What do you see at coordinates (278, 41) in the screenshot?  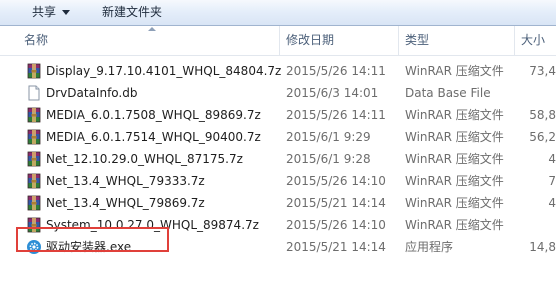 I see `column-header: 名称 修改日期 类型 大小` at bounding box center [278, 41].